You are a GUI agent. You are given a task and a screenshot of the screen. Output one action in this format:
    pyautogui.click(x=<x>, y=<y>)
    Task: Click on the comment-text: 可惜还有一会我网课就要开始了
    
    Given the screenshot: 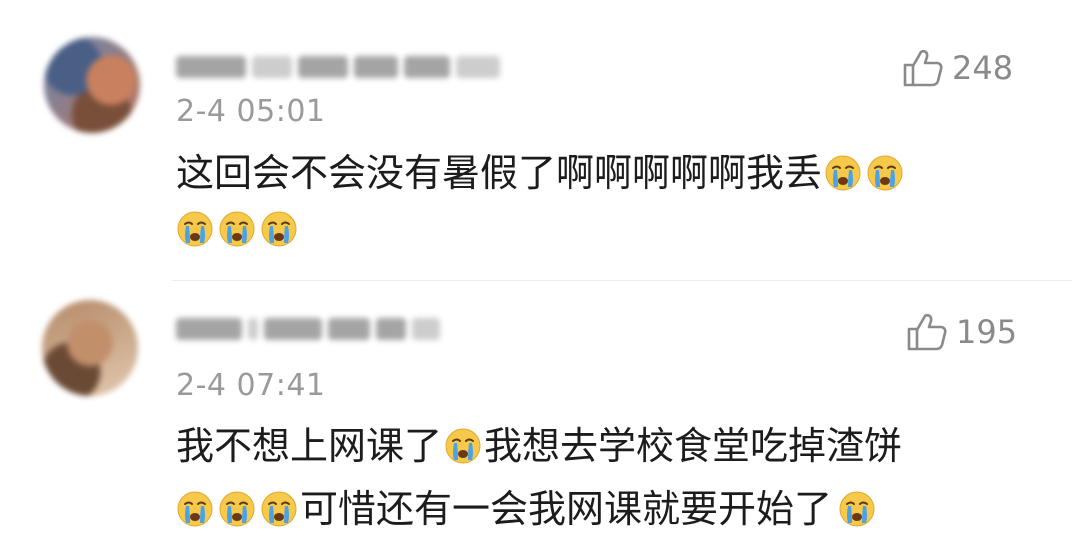 What is the action you would take?
    pyautogui.click(x=566, y=509)
    